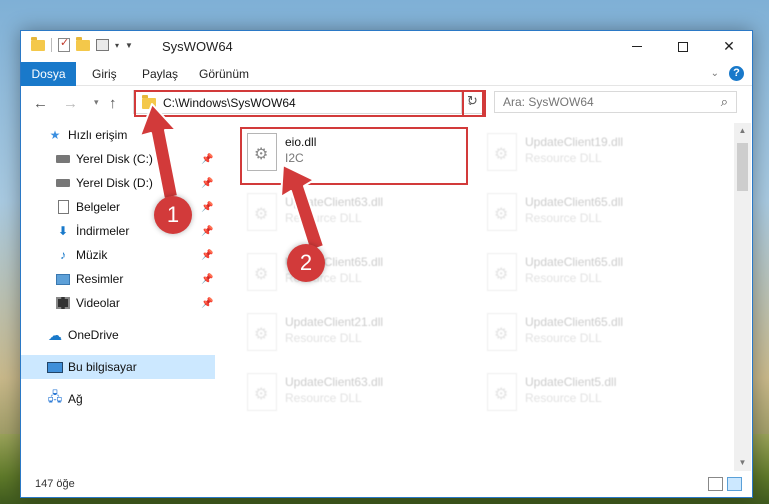 The height and width of the screenshot is (504, 769). Describe the element at coordinates (232, 177) in the screenshot. I see `annotation-arrows` at that location.